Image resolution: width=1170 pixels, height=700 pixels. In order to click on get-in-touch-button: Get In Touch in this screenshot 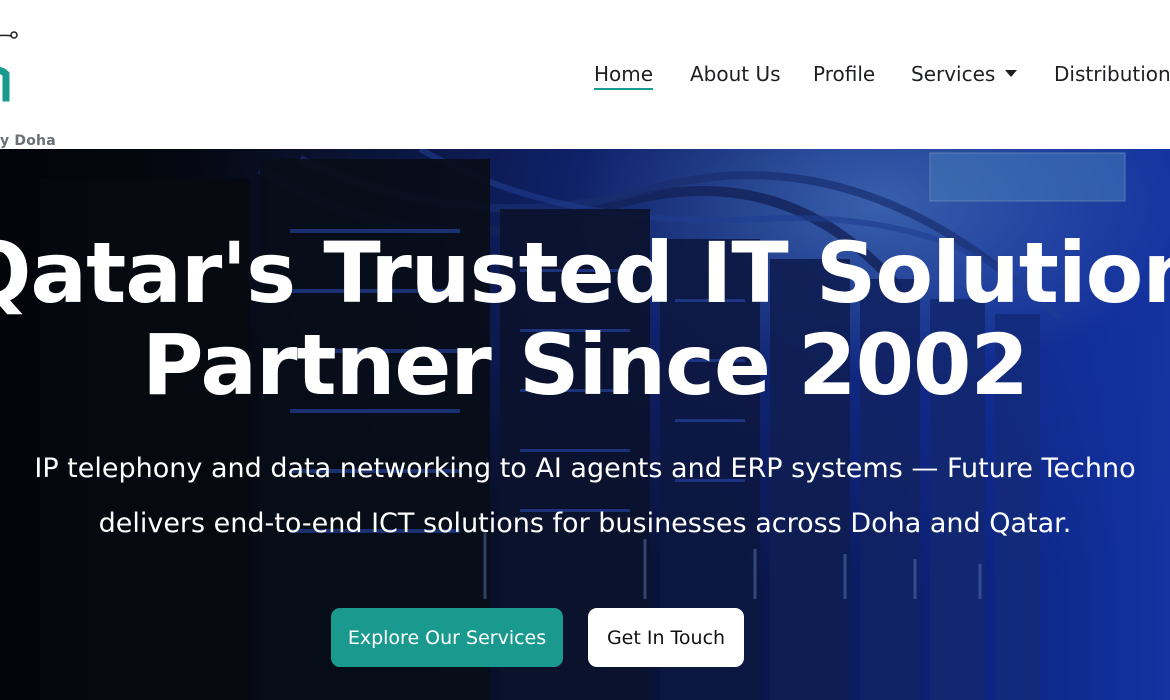, I will do `click(666, 637)`.